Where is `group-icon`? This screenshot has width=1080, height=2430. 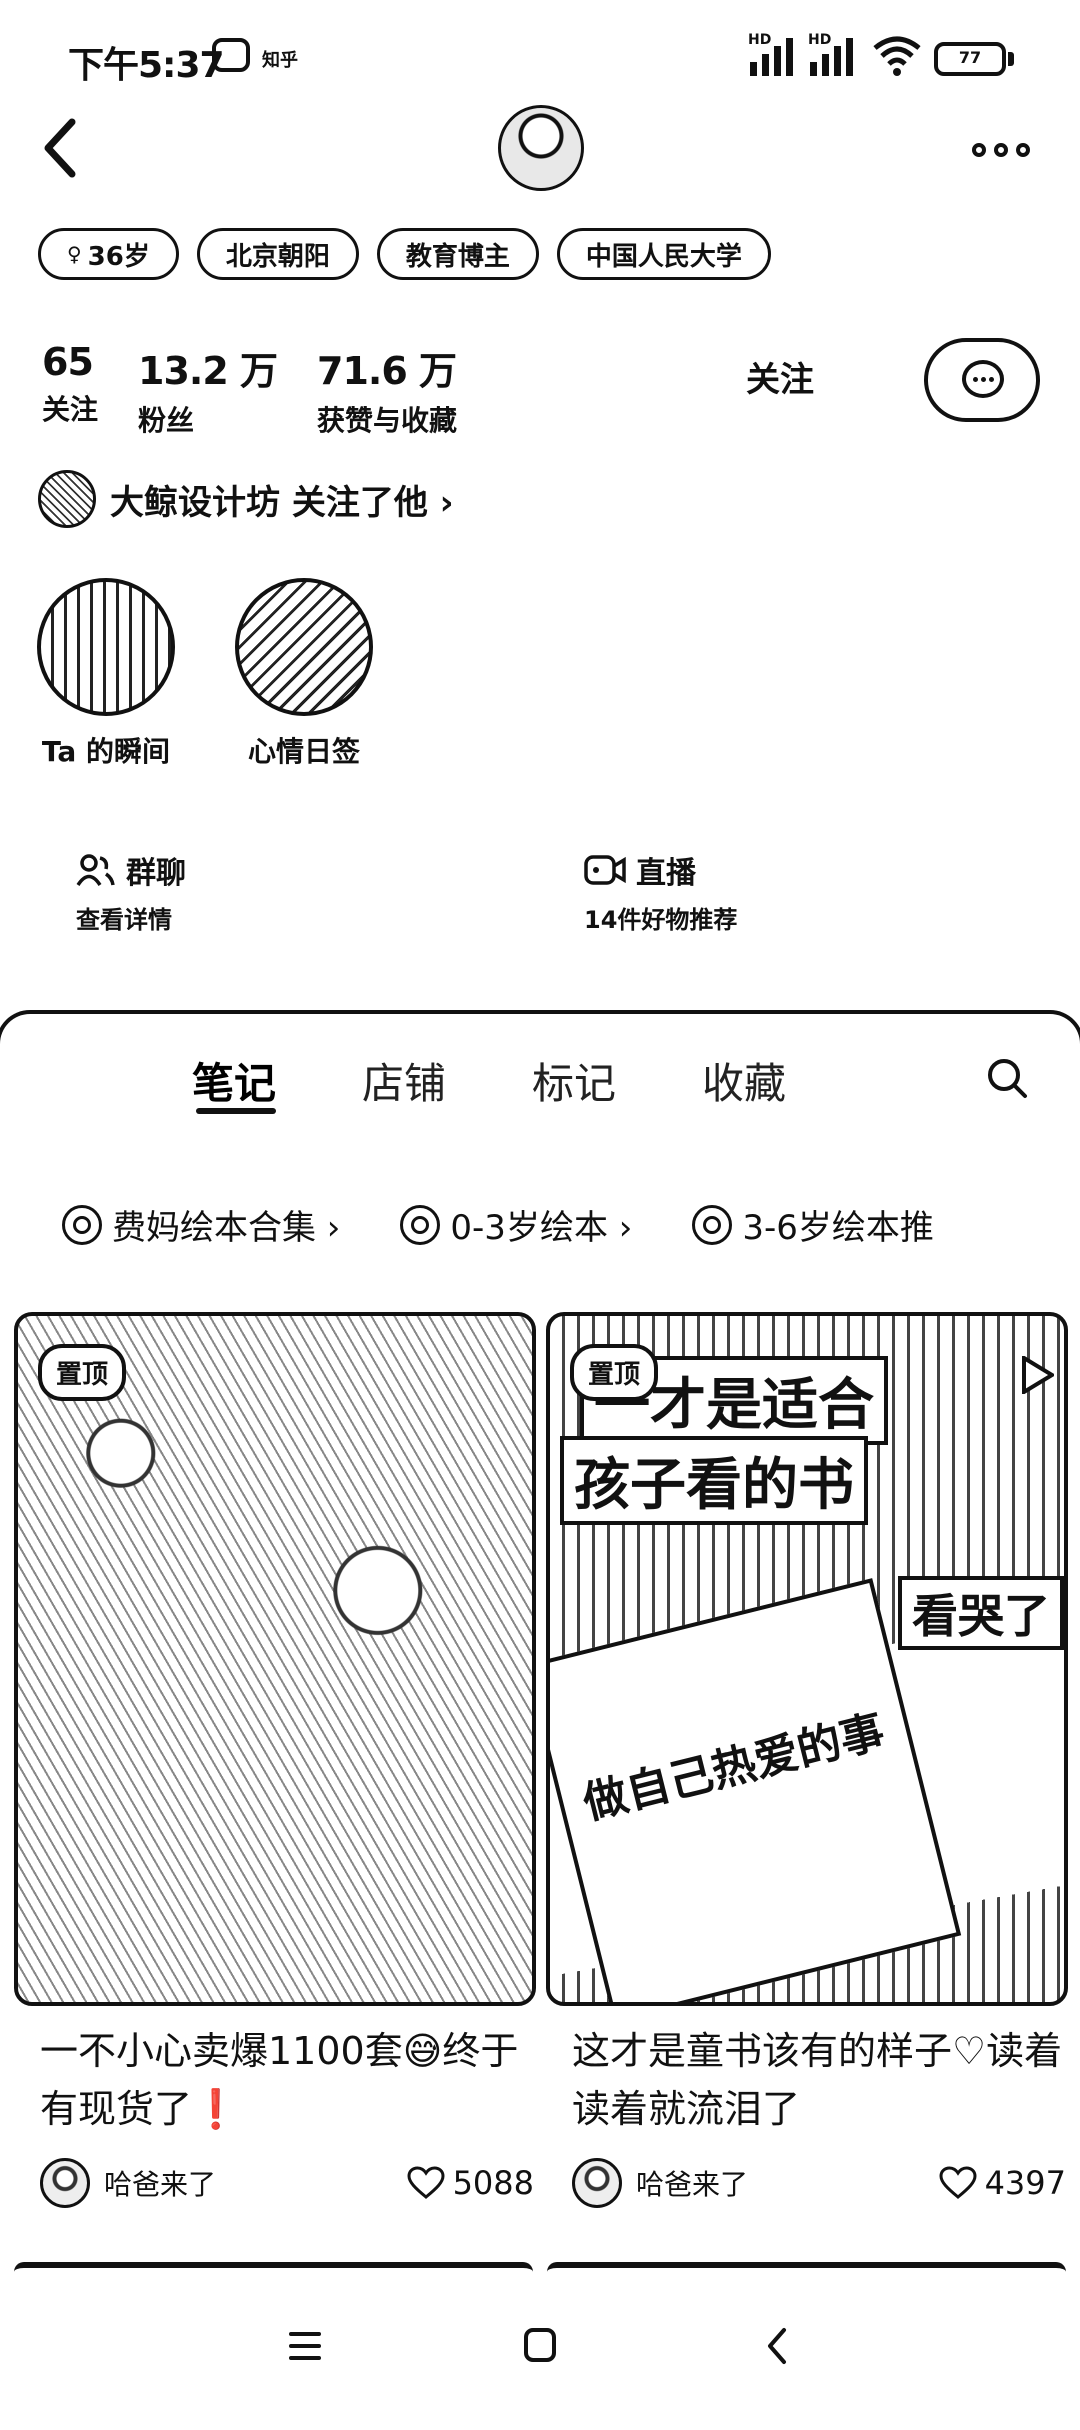
group-icon is located at coordinates (95, 870).